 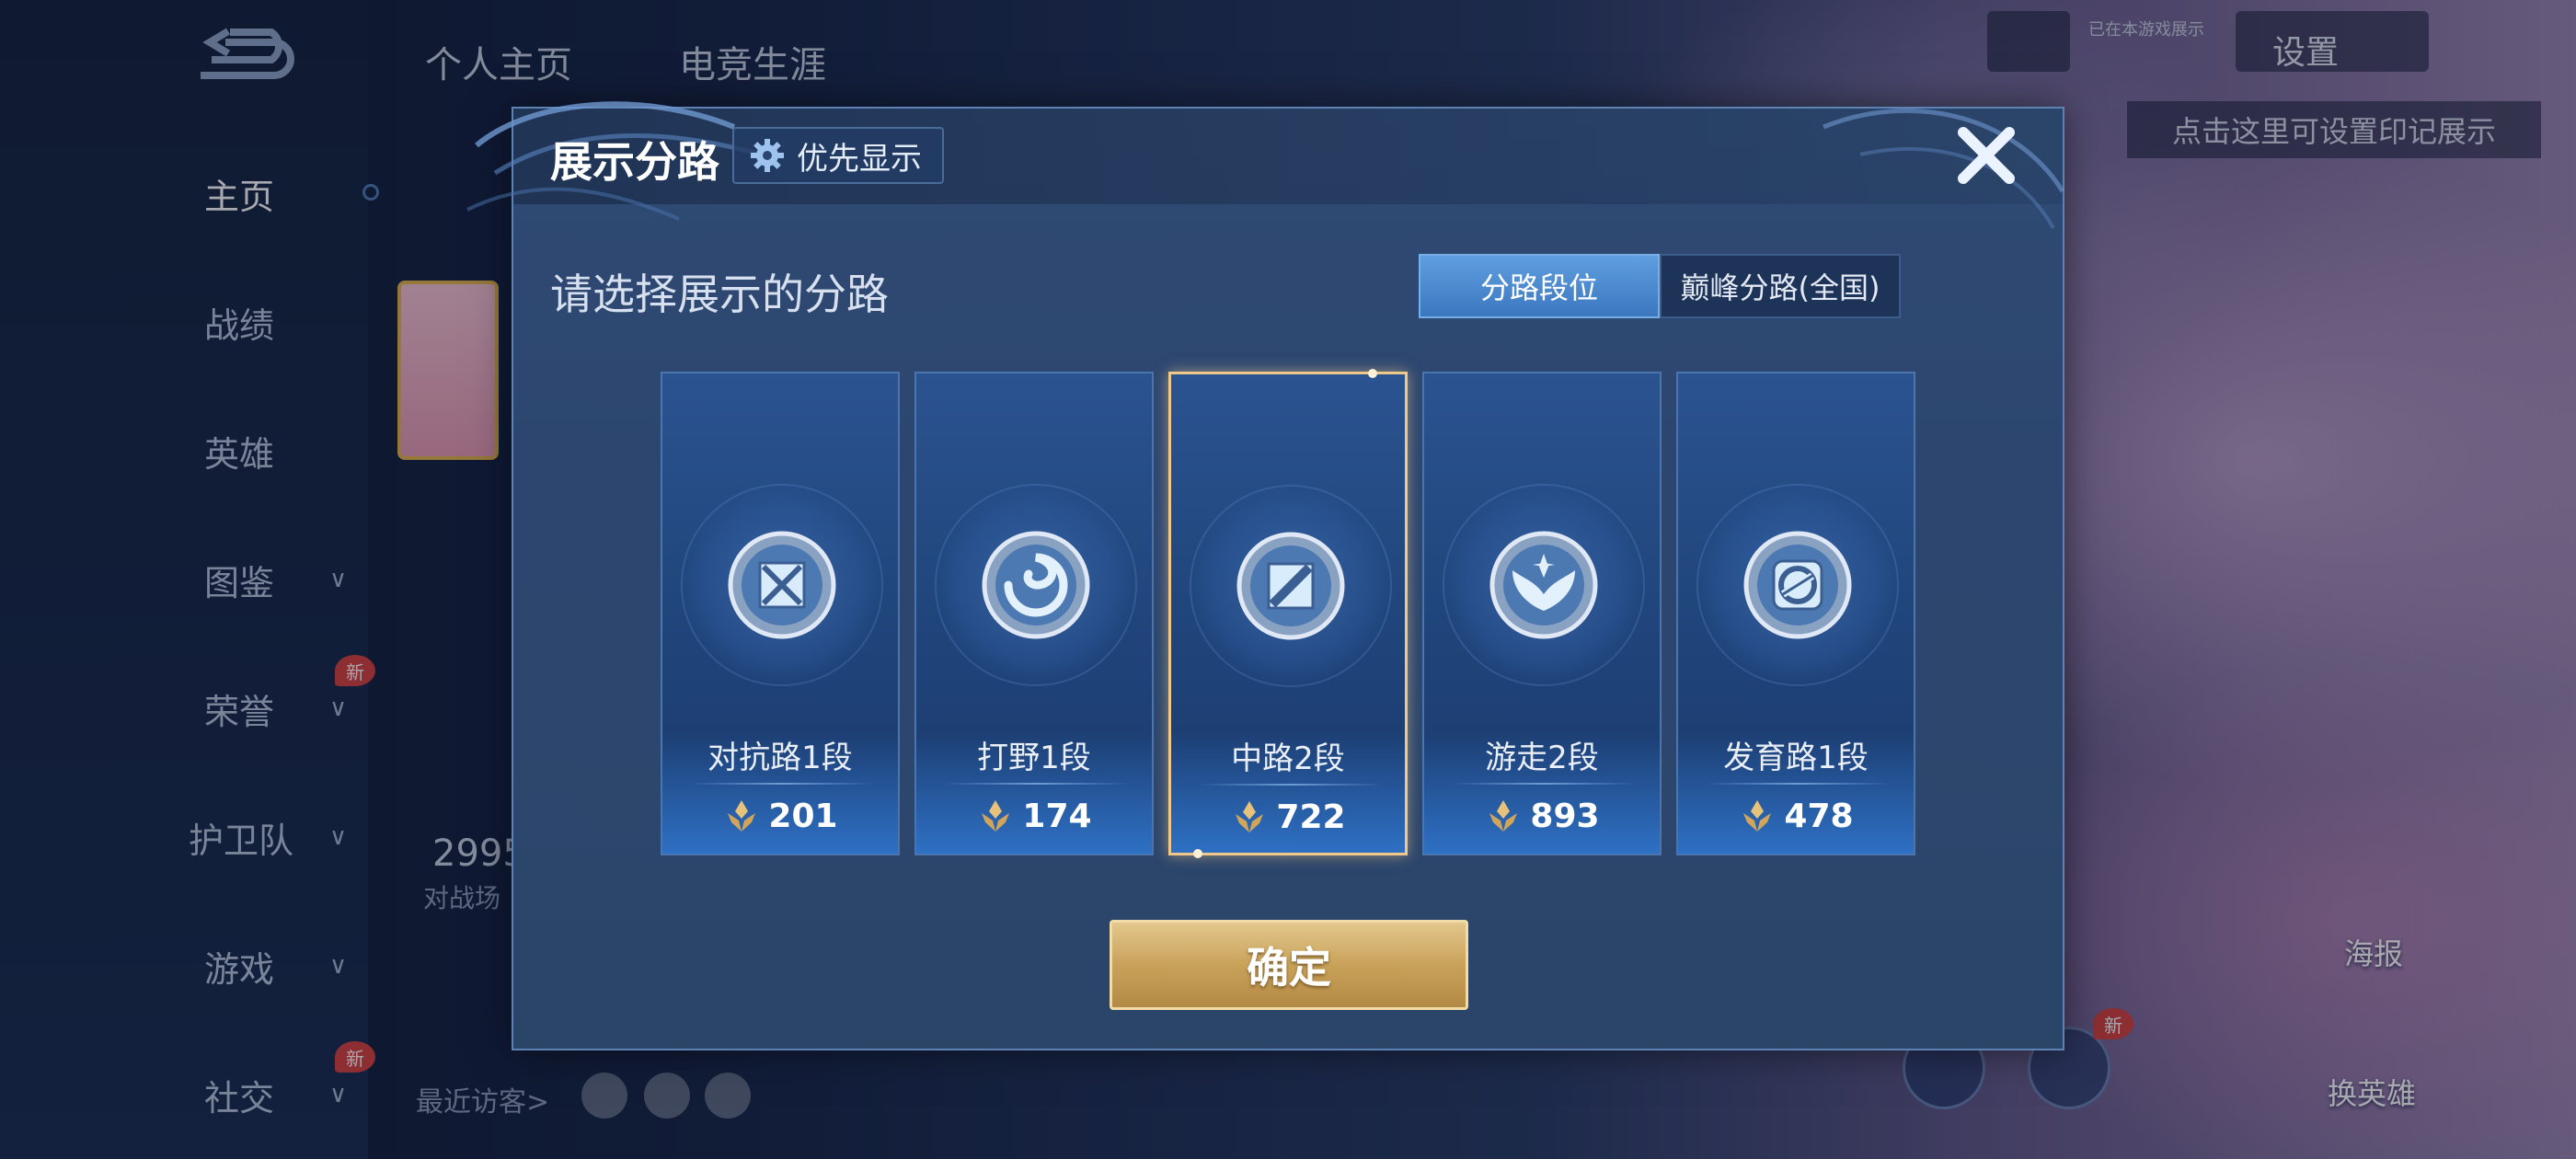 What do you see at coordinates (1565, 816) in the screenshot?
I see `lane-score-value: 893` at bounding box center [1565, 816].